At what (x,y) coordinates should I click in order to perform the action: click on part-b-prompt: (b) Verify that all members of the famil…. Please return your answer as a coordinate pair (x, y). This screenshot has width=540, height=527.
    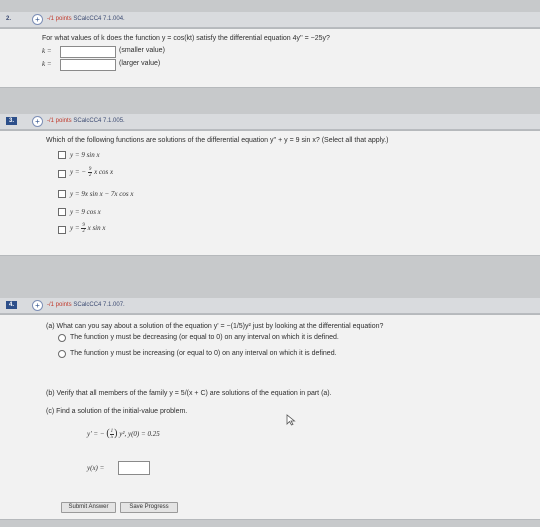
    Looking at the image, I should click on (189, 393).